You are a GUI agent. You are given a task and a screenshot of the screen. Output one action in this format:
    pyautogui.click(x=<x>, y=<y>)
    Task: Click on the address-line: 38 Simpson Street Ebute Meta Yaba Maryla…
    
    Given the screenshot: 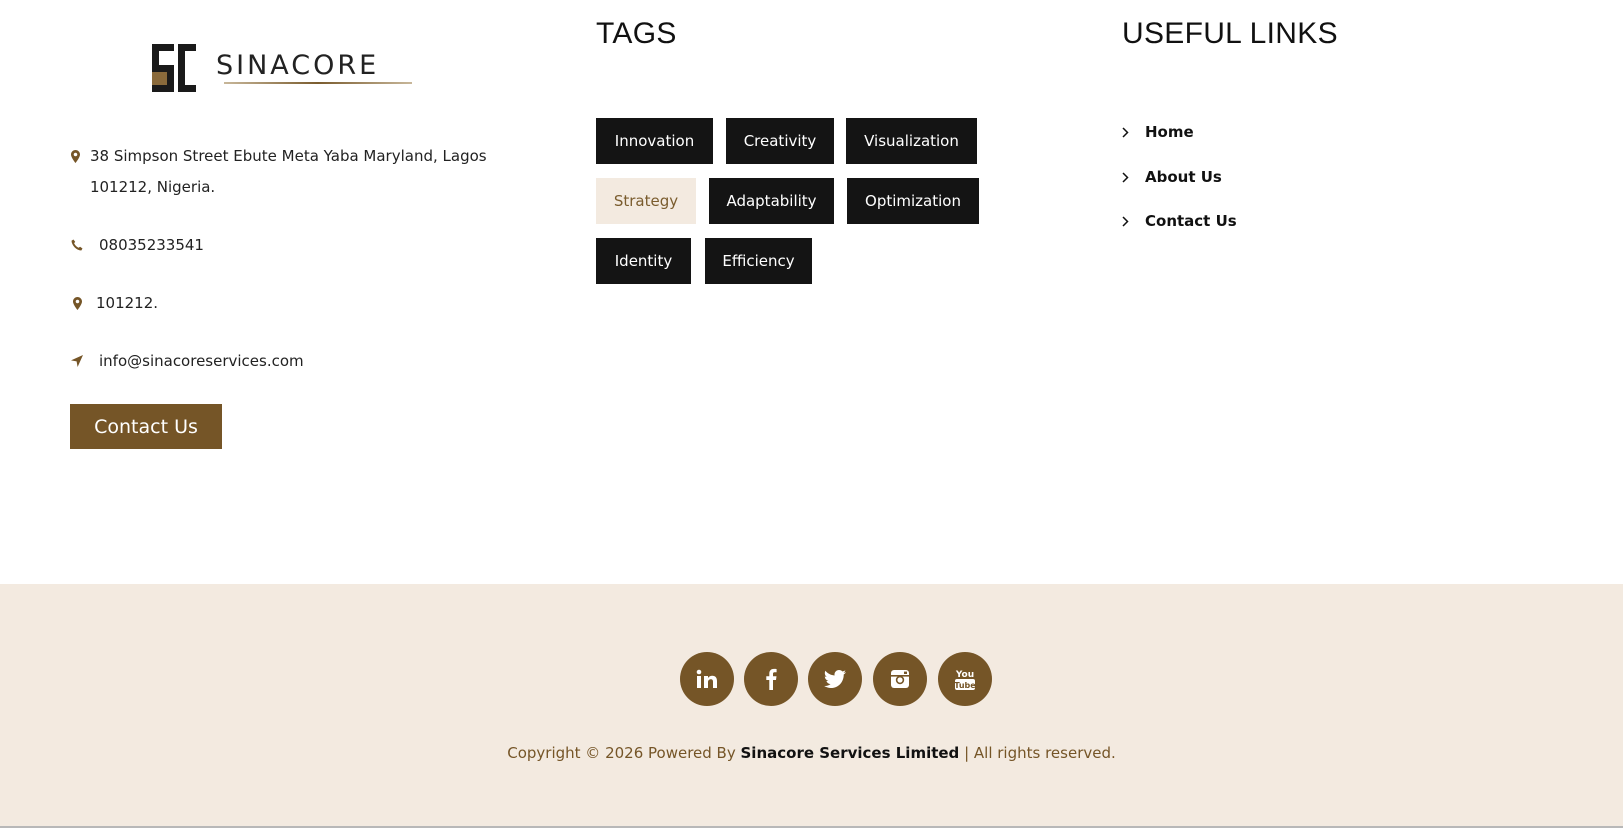 What is the action you would take?
    pyautogui.click(x=305, y=172)
    